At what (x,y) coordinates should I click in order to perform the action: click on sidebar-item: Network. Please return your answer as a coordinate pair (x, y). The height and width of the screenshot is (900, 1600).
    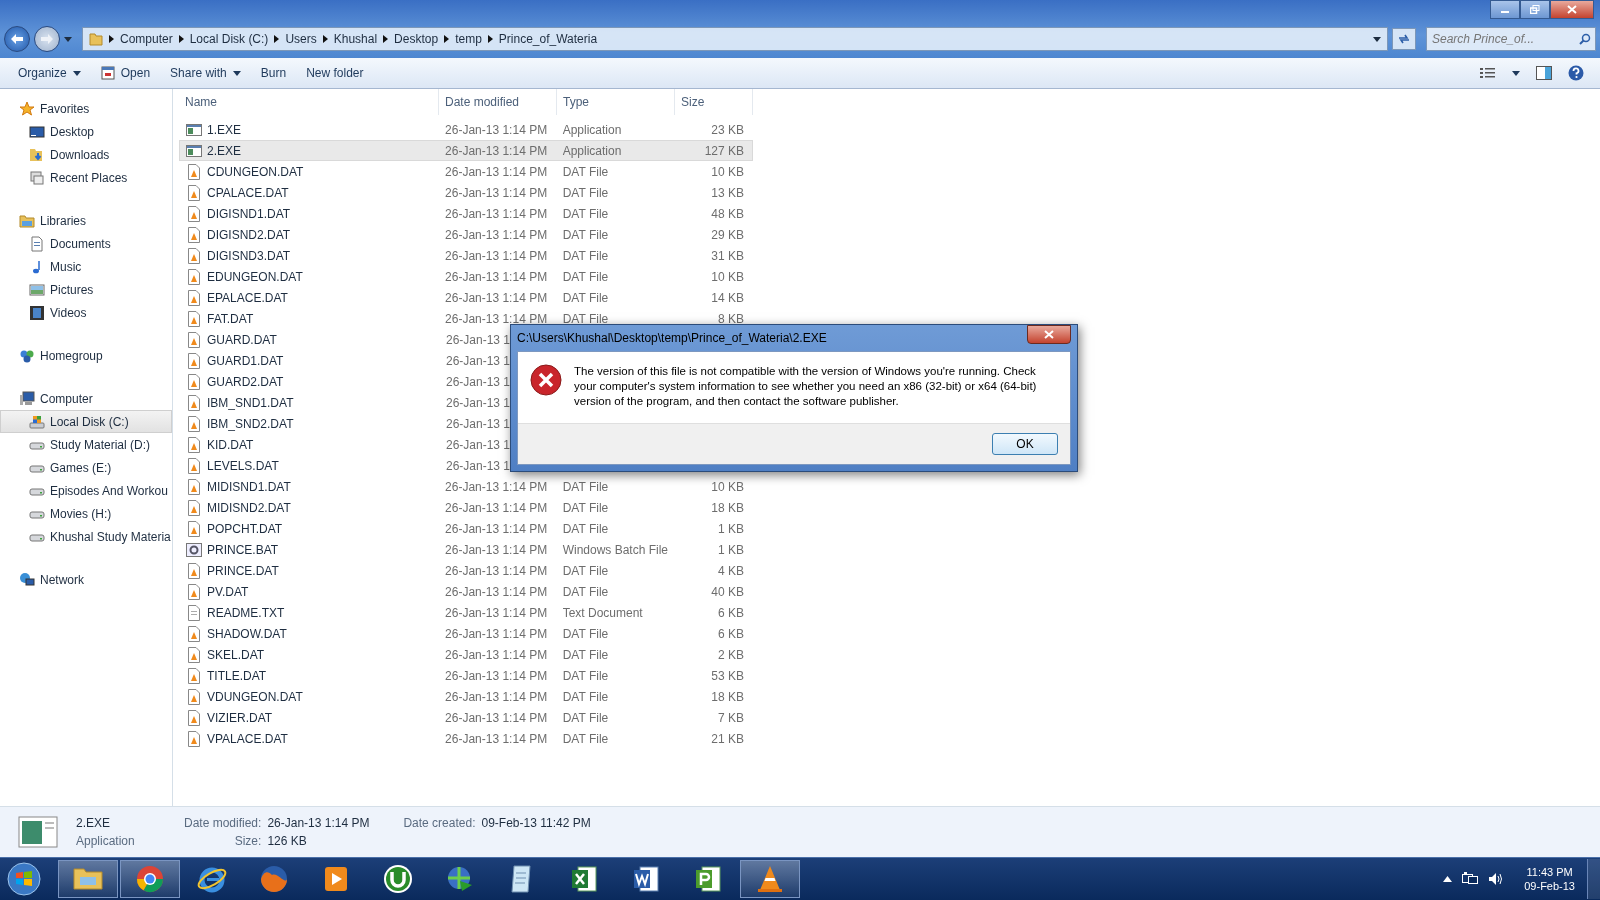
    Looking at the image, I should click on (86, 579).